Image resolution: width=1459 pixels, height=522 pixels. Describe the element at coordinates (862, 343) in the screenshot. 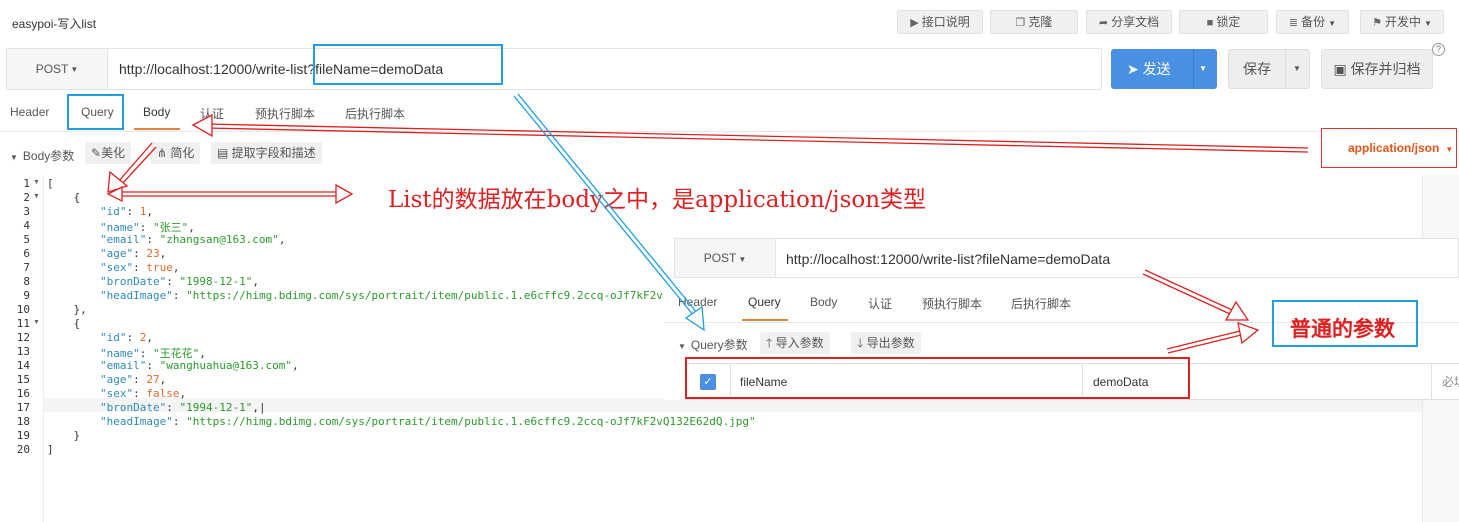

I see `arrow-down-icon: 🡓` at that location.